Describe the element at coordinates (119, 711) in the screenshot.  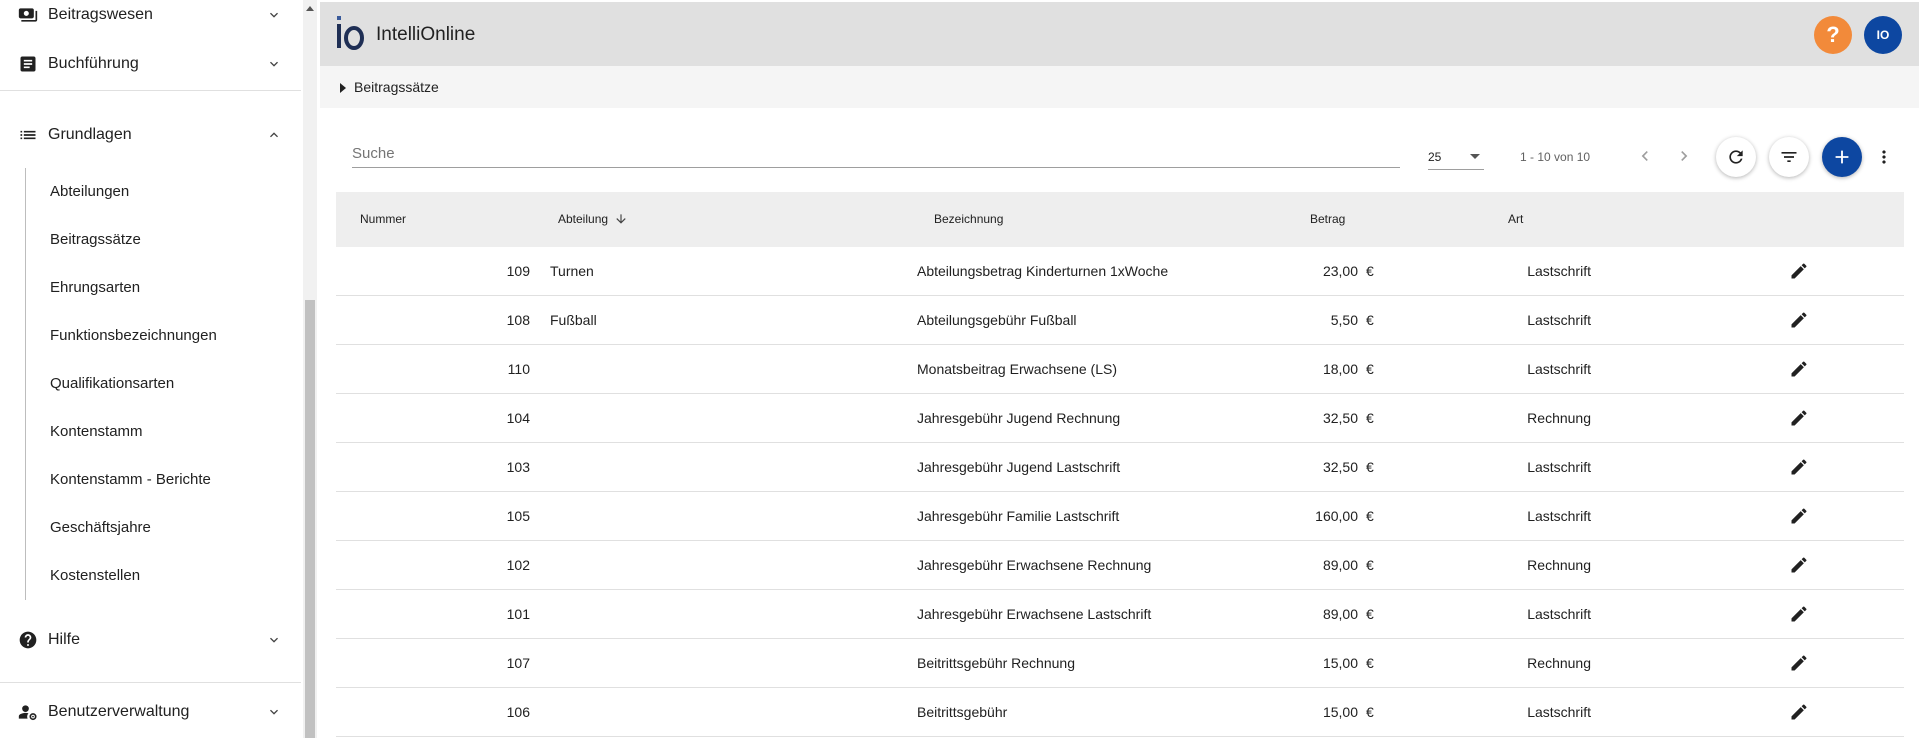
I see `sidebar-group-label: Benutzerverwaltung` at that location.